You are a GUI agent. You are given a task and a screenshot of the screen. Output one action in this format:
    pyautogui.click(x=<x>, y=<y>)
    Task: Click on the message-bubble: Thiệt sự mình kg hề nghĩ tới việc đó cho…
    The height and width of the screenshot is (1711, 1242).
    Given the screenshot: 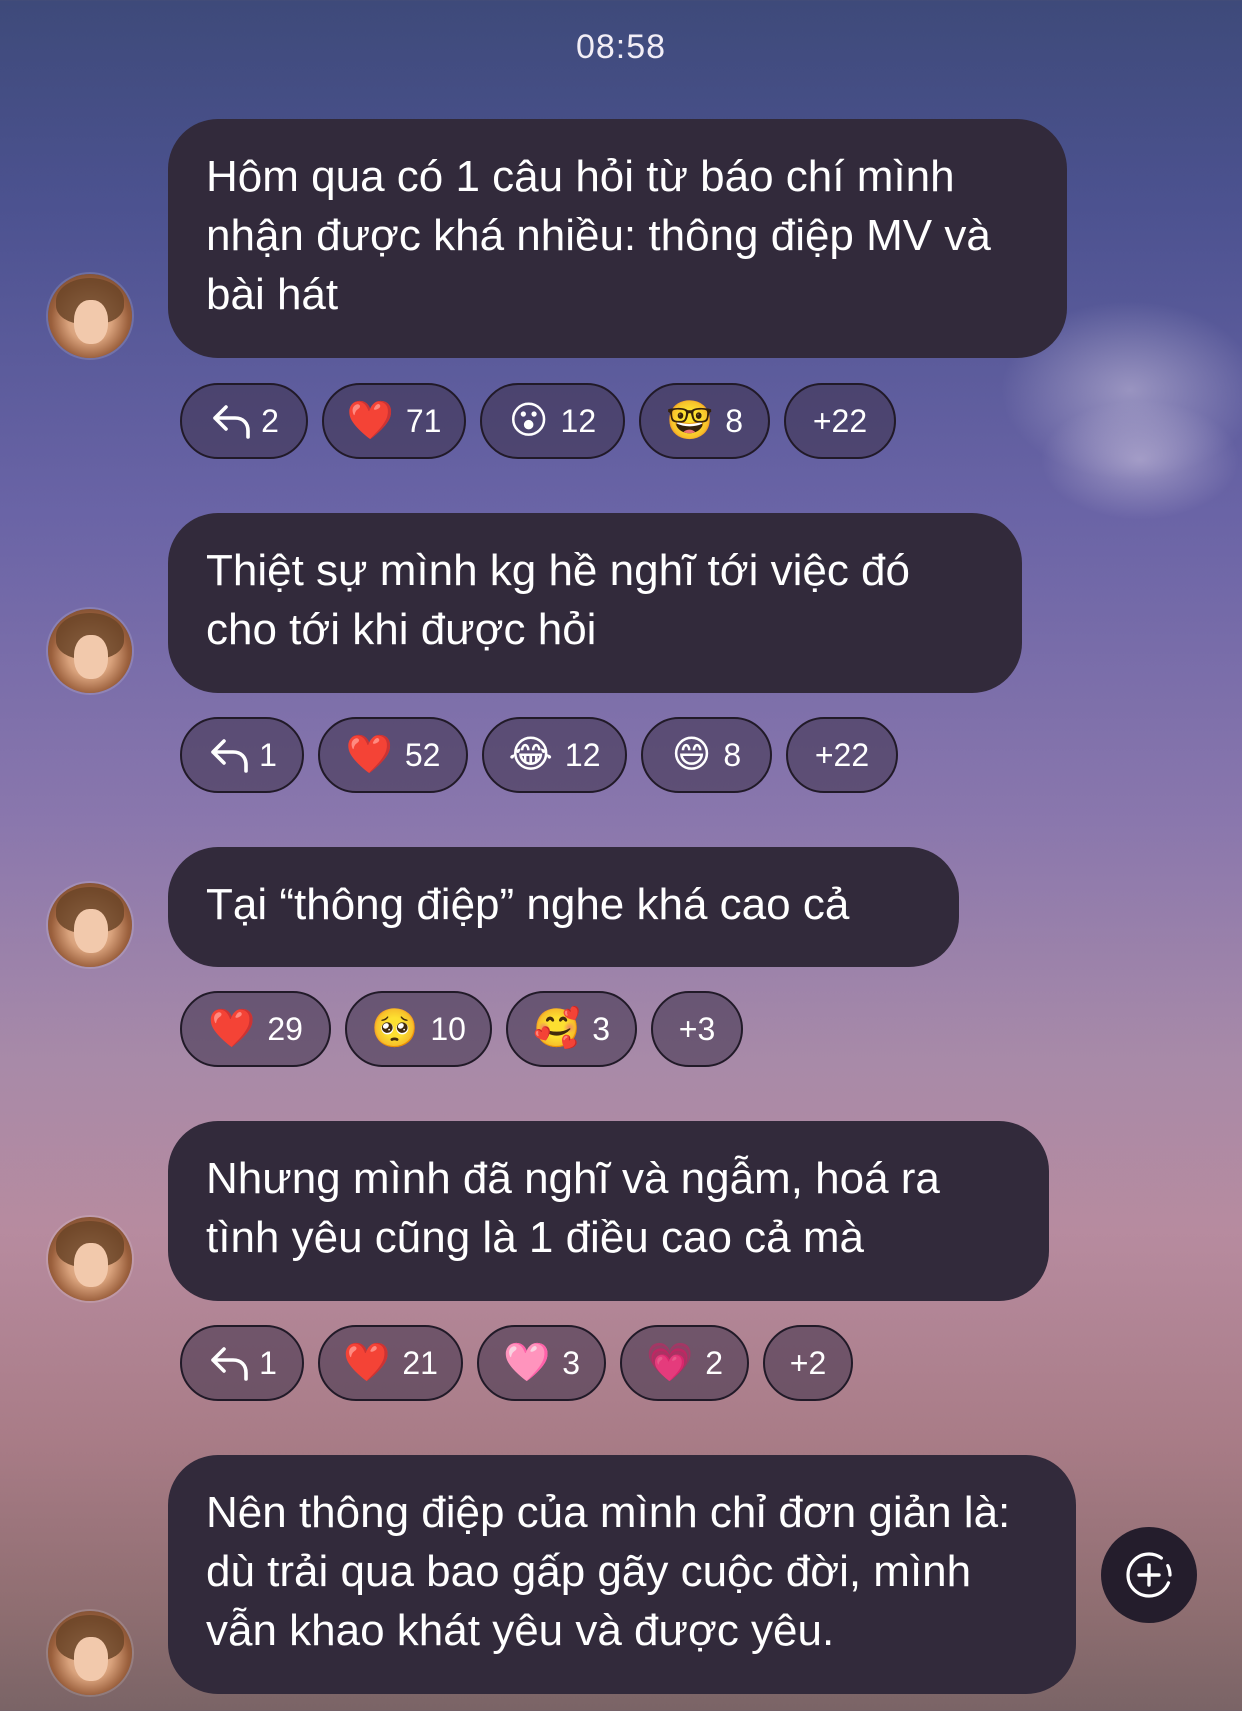 What is the action you would take?
    pyautogui.click(x=595, y=603)
    